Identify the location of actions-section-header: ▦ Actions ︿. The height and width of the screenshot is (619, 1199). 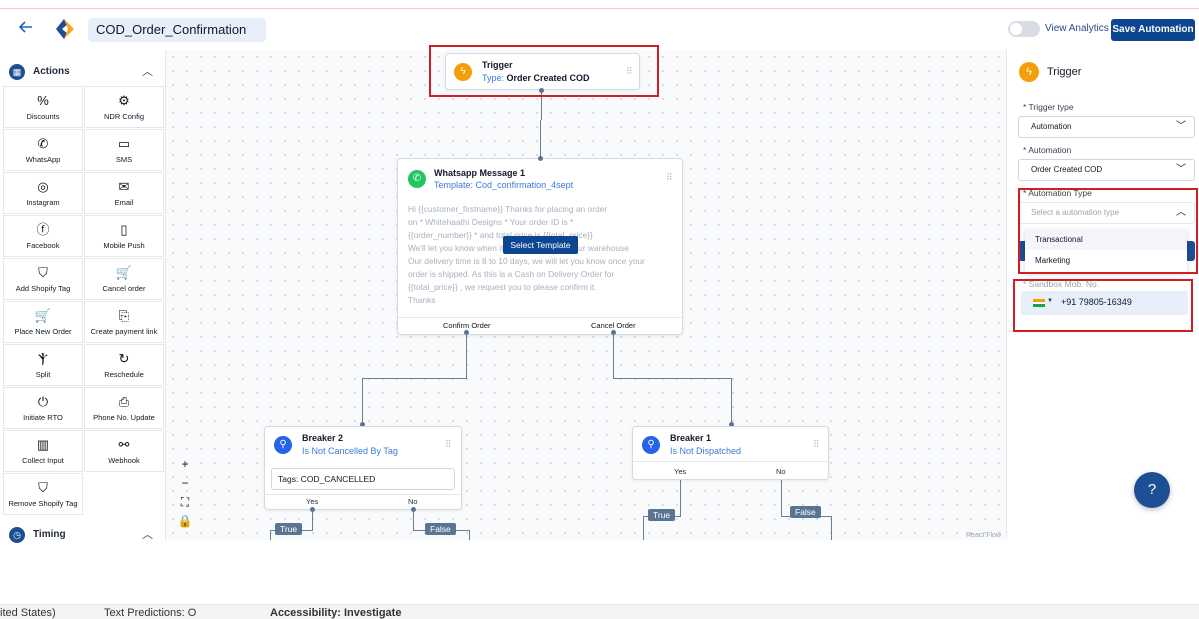
(83, 69).